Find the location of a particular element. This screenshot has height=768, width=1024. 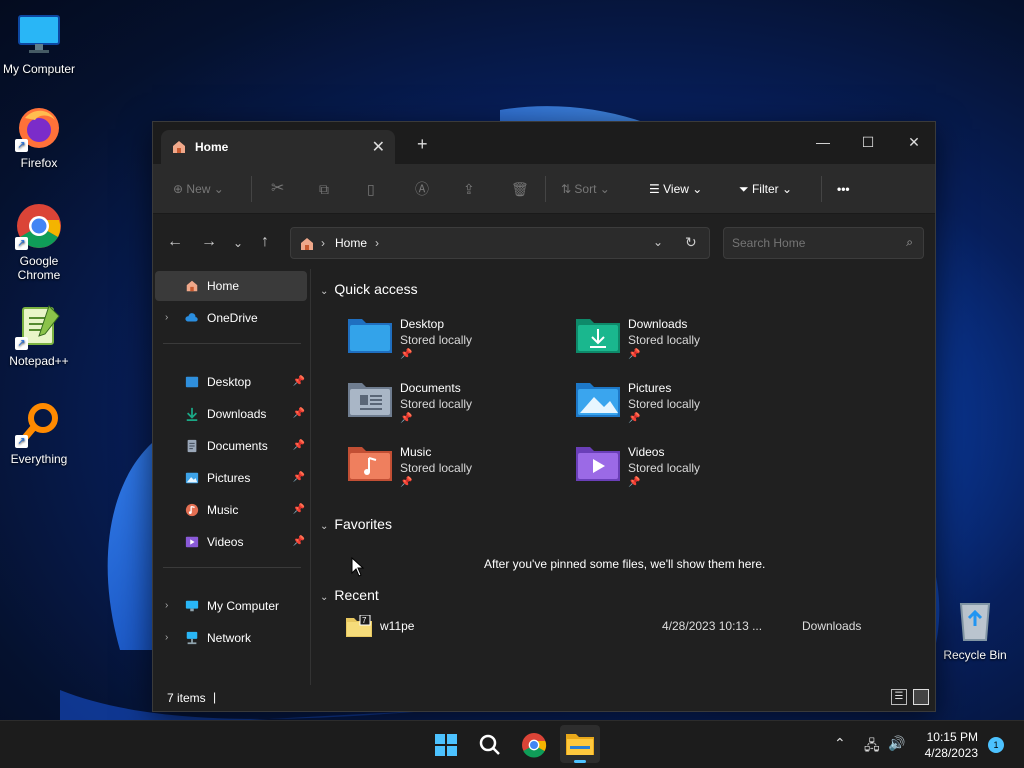

search-box: ⌕ is located at coordinates (823, 243).